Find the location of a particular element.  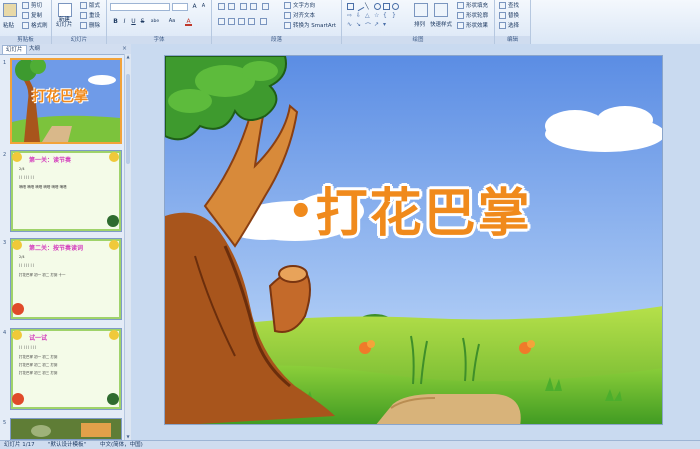

binoculars-icon is located at coordinates (502, 5).